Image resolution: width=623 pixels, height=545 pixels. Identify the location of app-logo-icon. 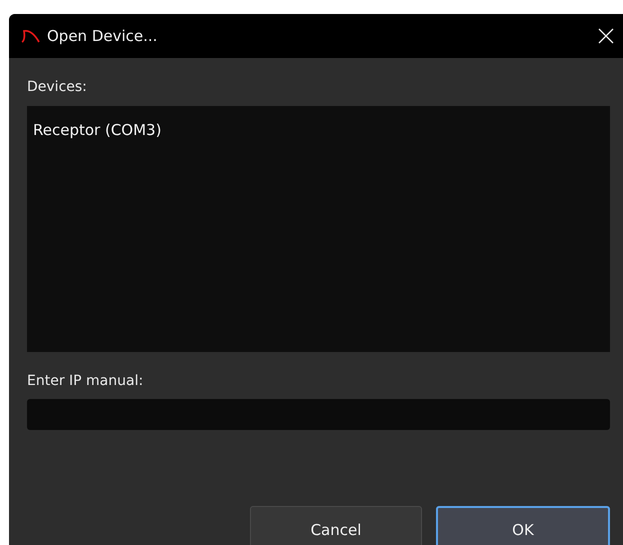
(31, 36).